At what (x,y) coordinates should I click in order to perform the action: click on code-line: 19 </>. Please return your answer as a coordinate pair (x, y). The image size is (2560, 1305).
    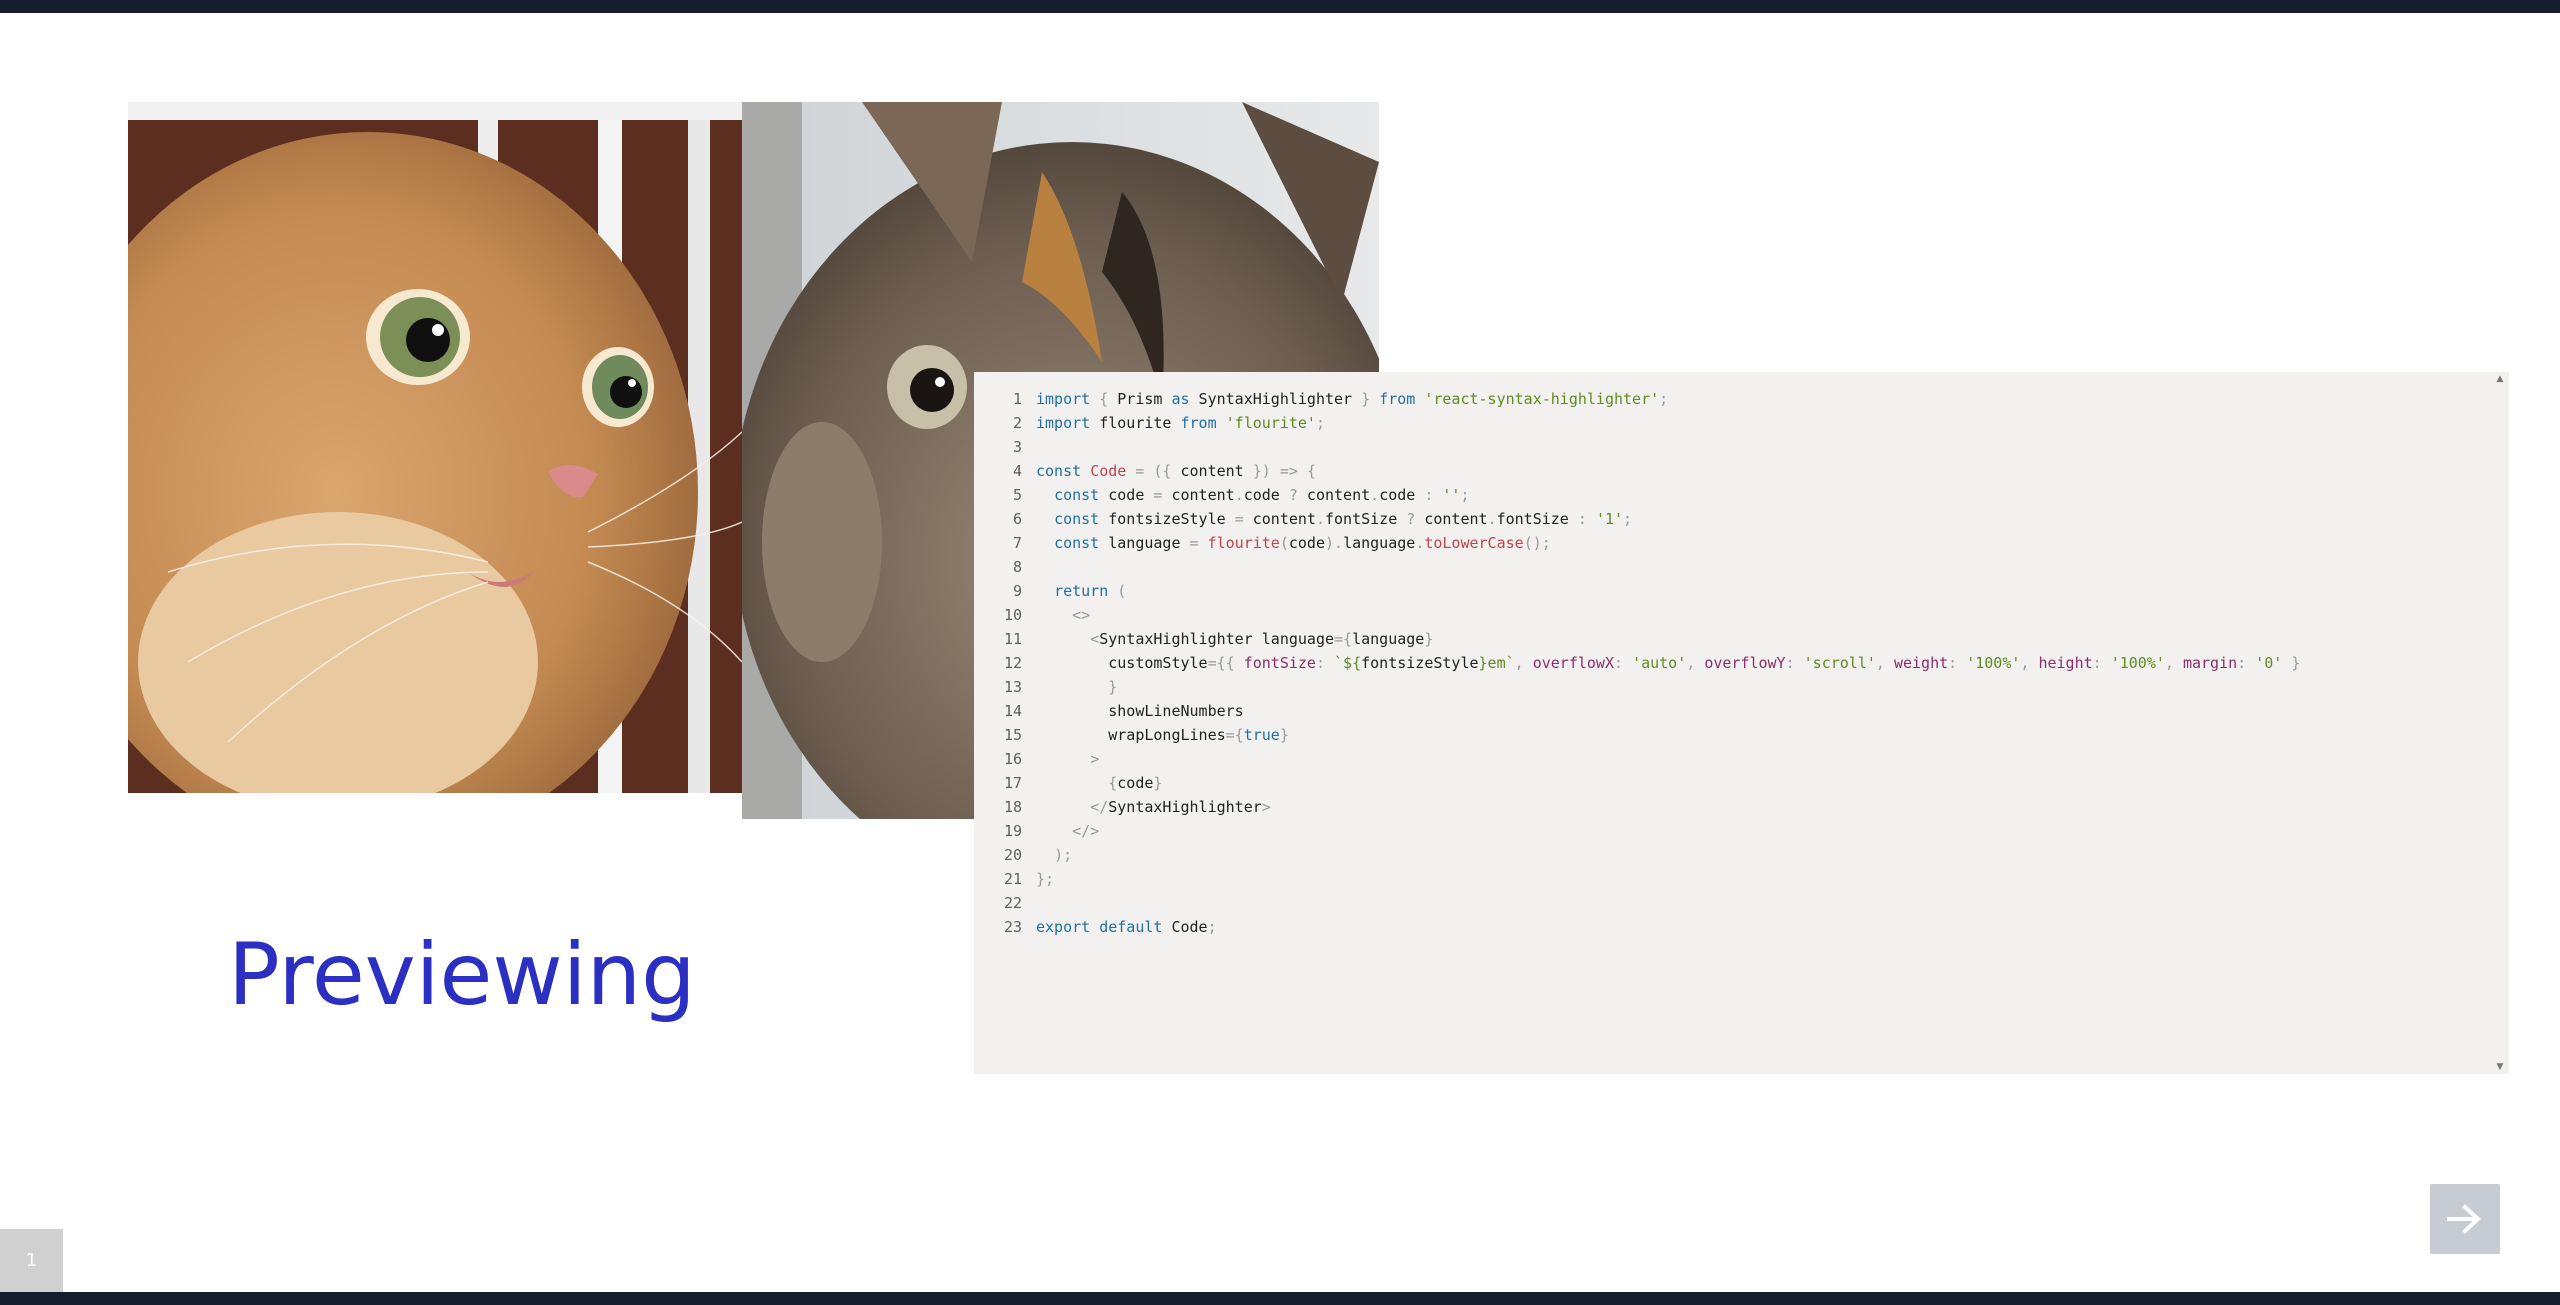
    Looking at the image, I should click on (1650, 831).